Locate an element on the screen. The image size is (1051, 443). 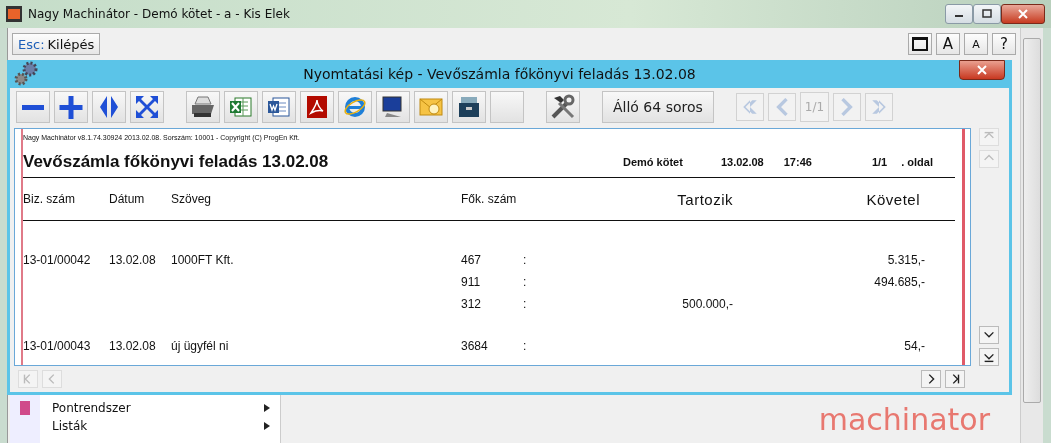
minimize-button is located at coordinates (959, 14).